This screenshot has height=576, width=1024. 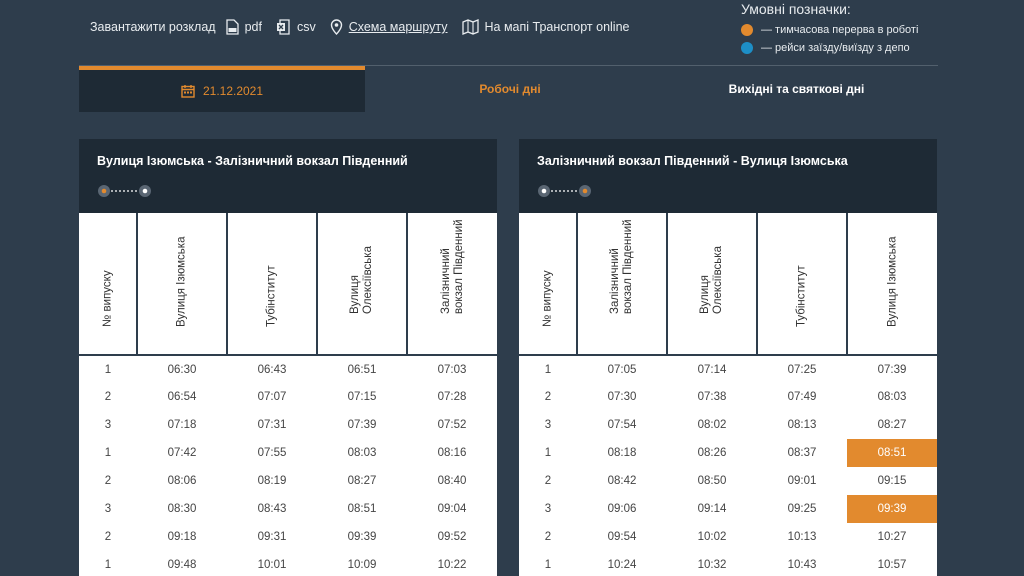 I want to click on route-scheme-link: Схема маршруту, so click(x=398, y=27).